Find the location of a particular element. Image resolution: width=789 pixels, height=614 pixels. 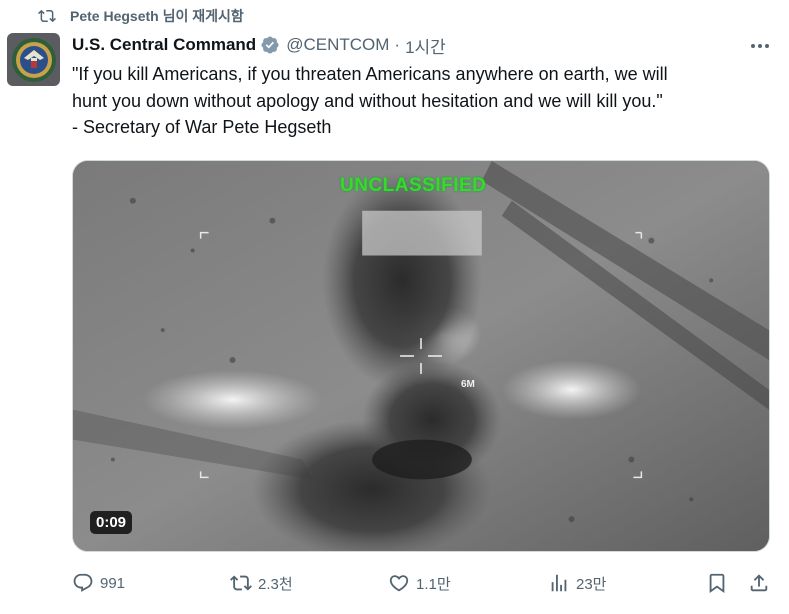

repost-context: Pete Hegseth 님이 재게시함 is located at coordinates (141, 16).